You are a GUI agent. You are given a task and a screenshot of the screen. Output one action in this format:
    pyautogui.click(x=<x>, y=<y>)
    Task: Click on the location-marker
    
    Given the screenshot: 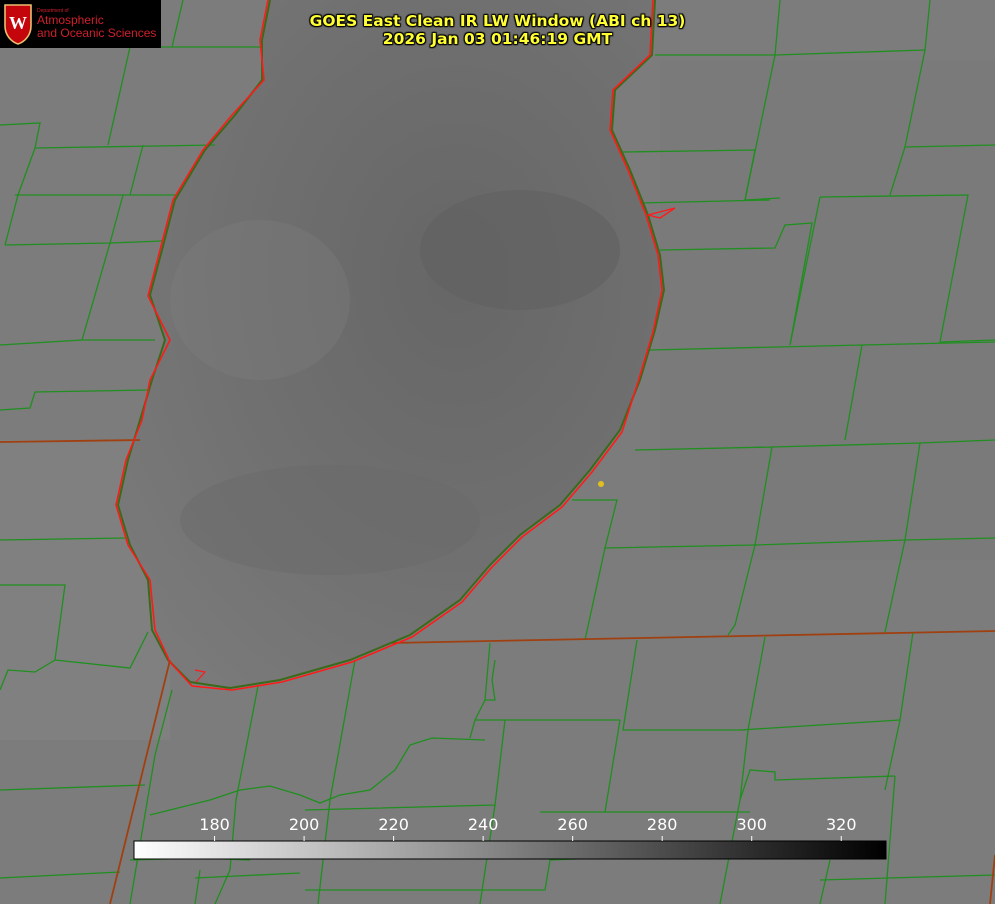 What is the action you would take?
    pyautogui.click(x=601, y=484)
    